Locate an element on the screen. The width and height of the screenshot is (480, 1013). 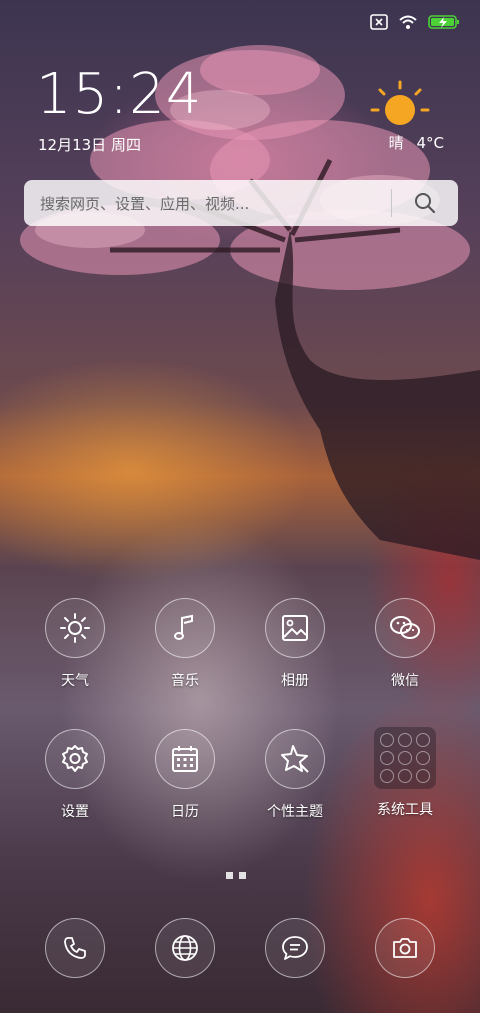
app-music-circle is located at coordinates (185, 628).